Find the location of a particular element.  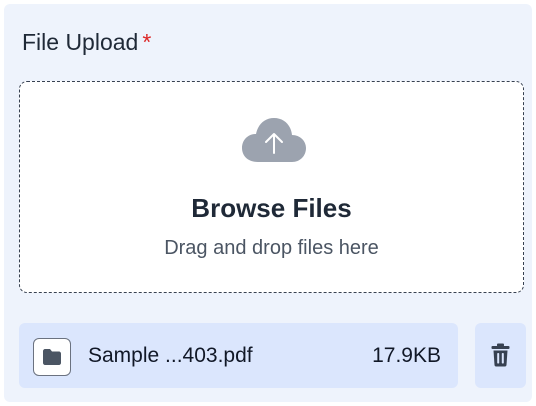

delete-file-button is located at coordinates (500, 355).